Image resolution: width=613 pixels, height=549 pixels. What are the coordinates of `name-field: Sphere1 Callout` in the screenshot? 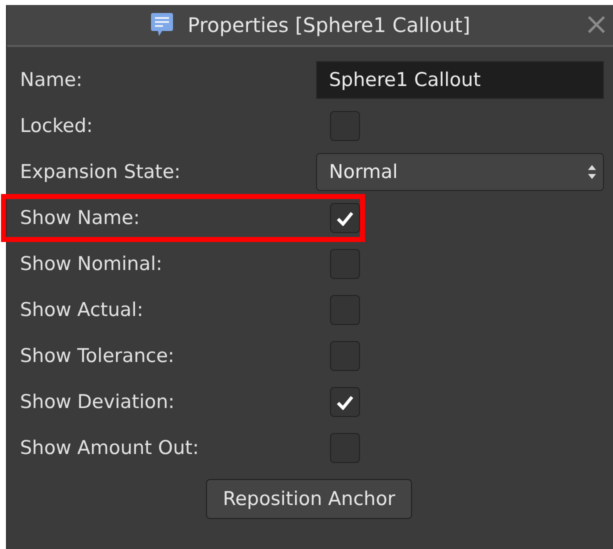 It's located at (460, 80).